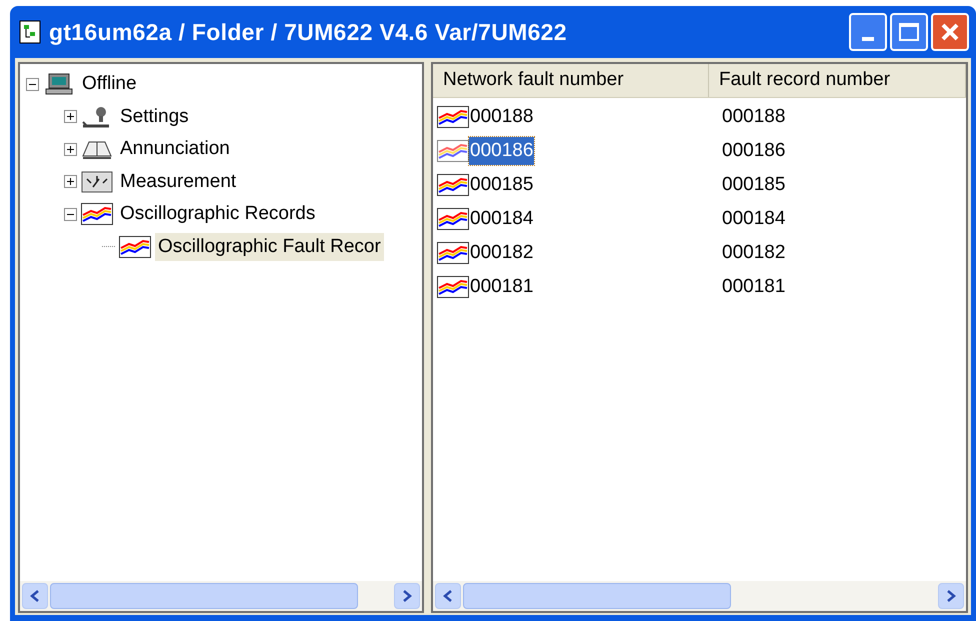  Describe the element at coordinates (909, 32) in the screenshot. I see `maximize-button` at that location.